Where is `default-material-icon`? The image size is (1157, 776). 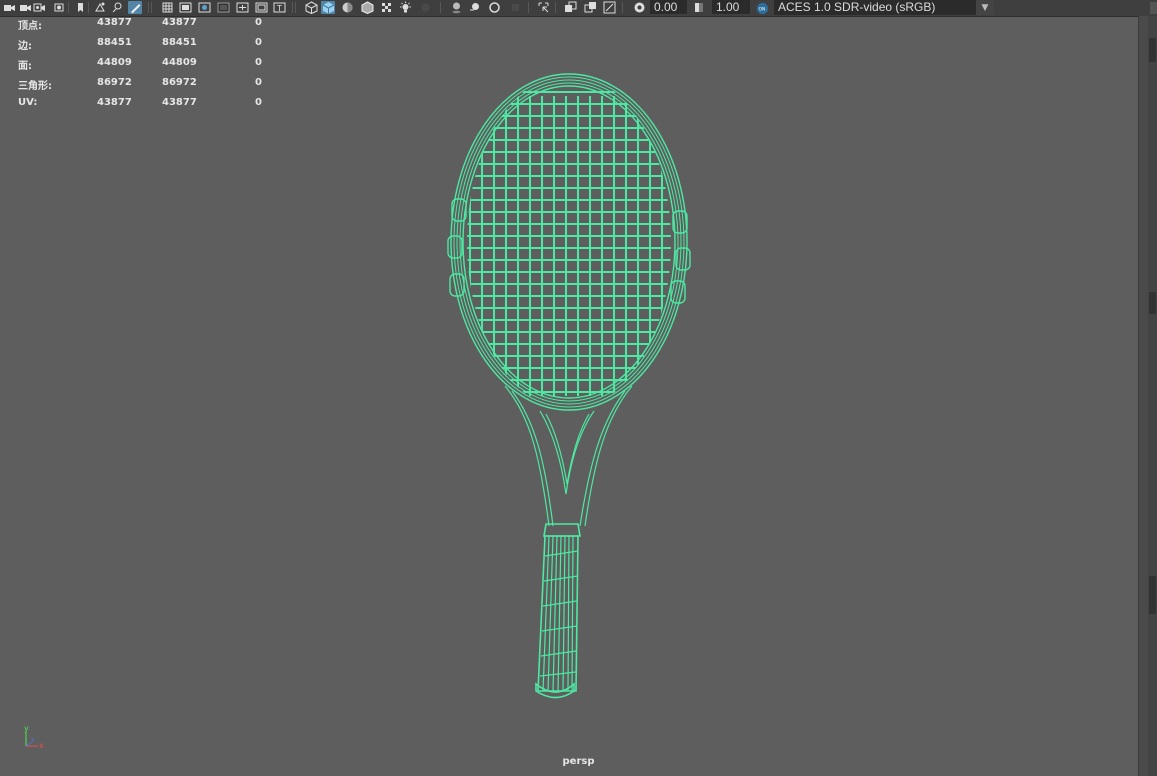
default-material-icon is located at coordinates (347, 7).